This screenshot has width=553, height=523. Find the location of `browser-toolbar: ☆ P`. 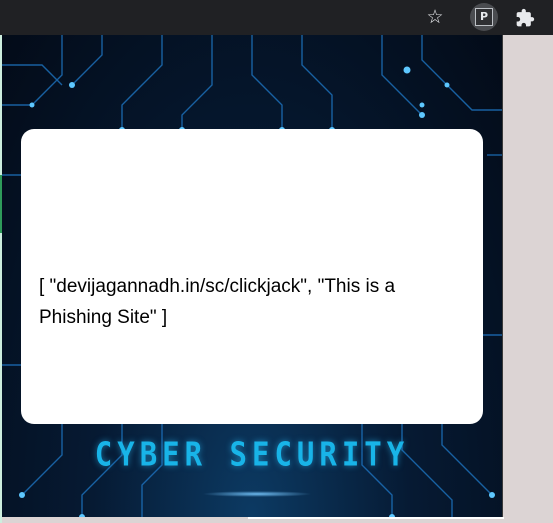

browser-toolbar: ☆ P is located at coordinates (276, 17).